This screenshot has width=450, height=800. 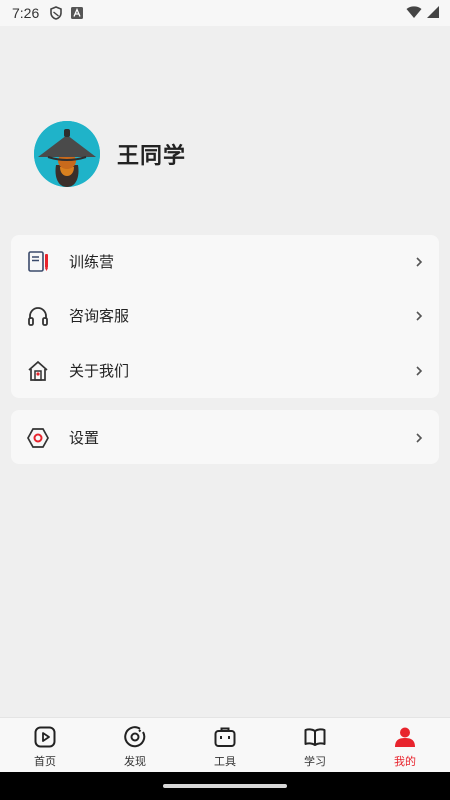 I want to click on tab-learning: 学习, so click(x=315, y=745).